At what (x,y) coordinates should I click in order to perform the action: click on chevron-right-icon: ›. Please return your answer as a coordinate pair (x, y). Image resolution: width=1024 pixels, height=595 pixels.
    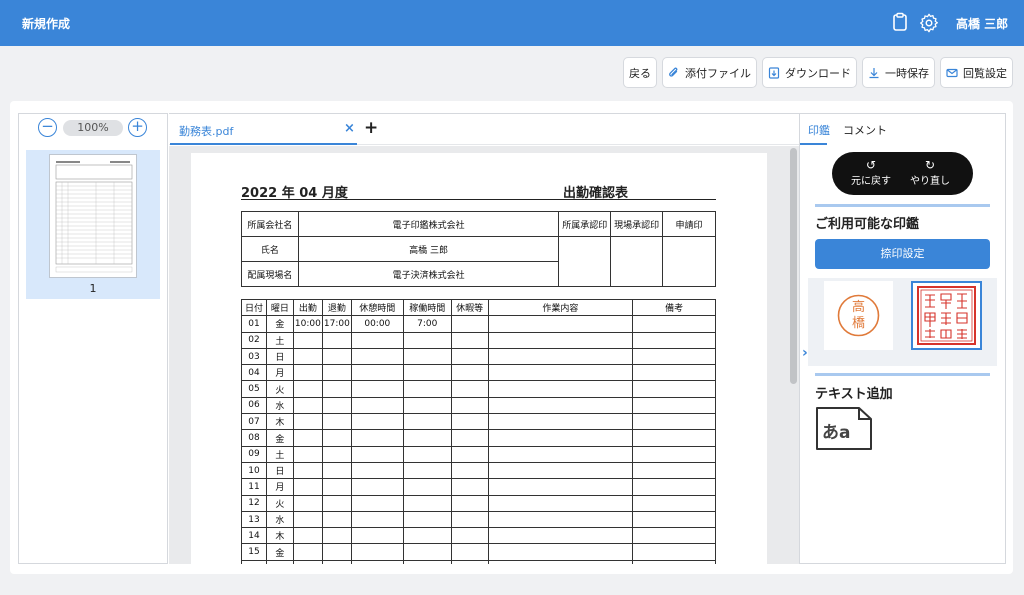
    Looking at the image, I should click on (805, 353).